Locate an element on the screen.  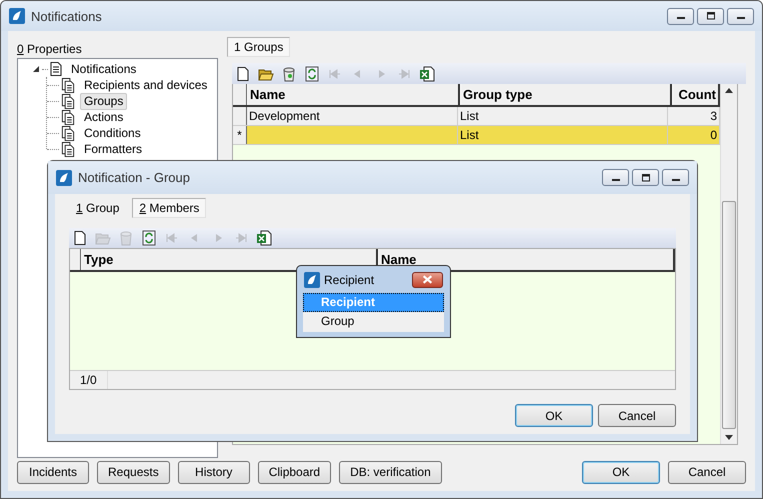
footer-button: Clipboard is located at coordinates (295, 472).